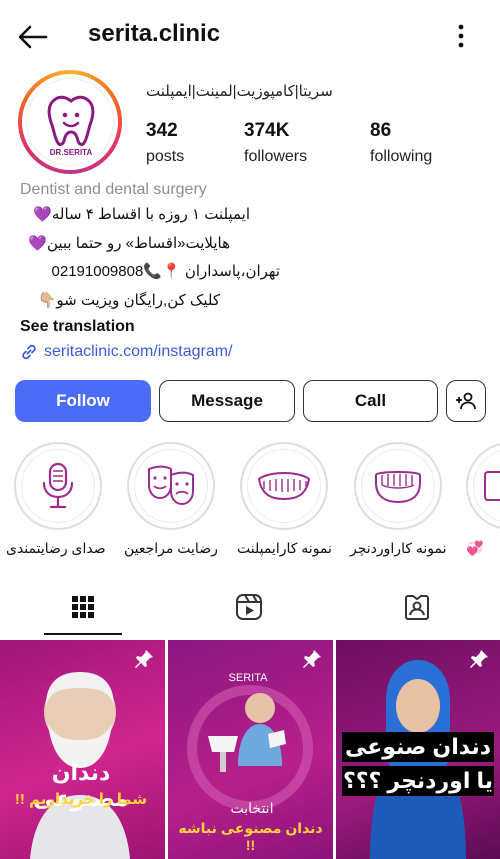 The width and height of the screenshot is (500, 859). What do you see at coordinates (276, 156) in the screenshot?
I see `followers-label: followers` at bounding box center [276, 156].